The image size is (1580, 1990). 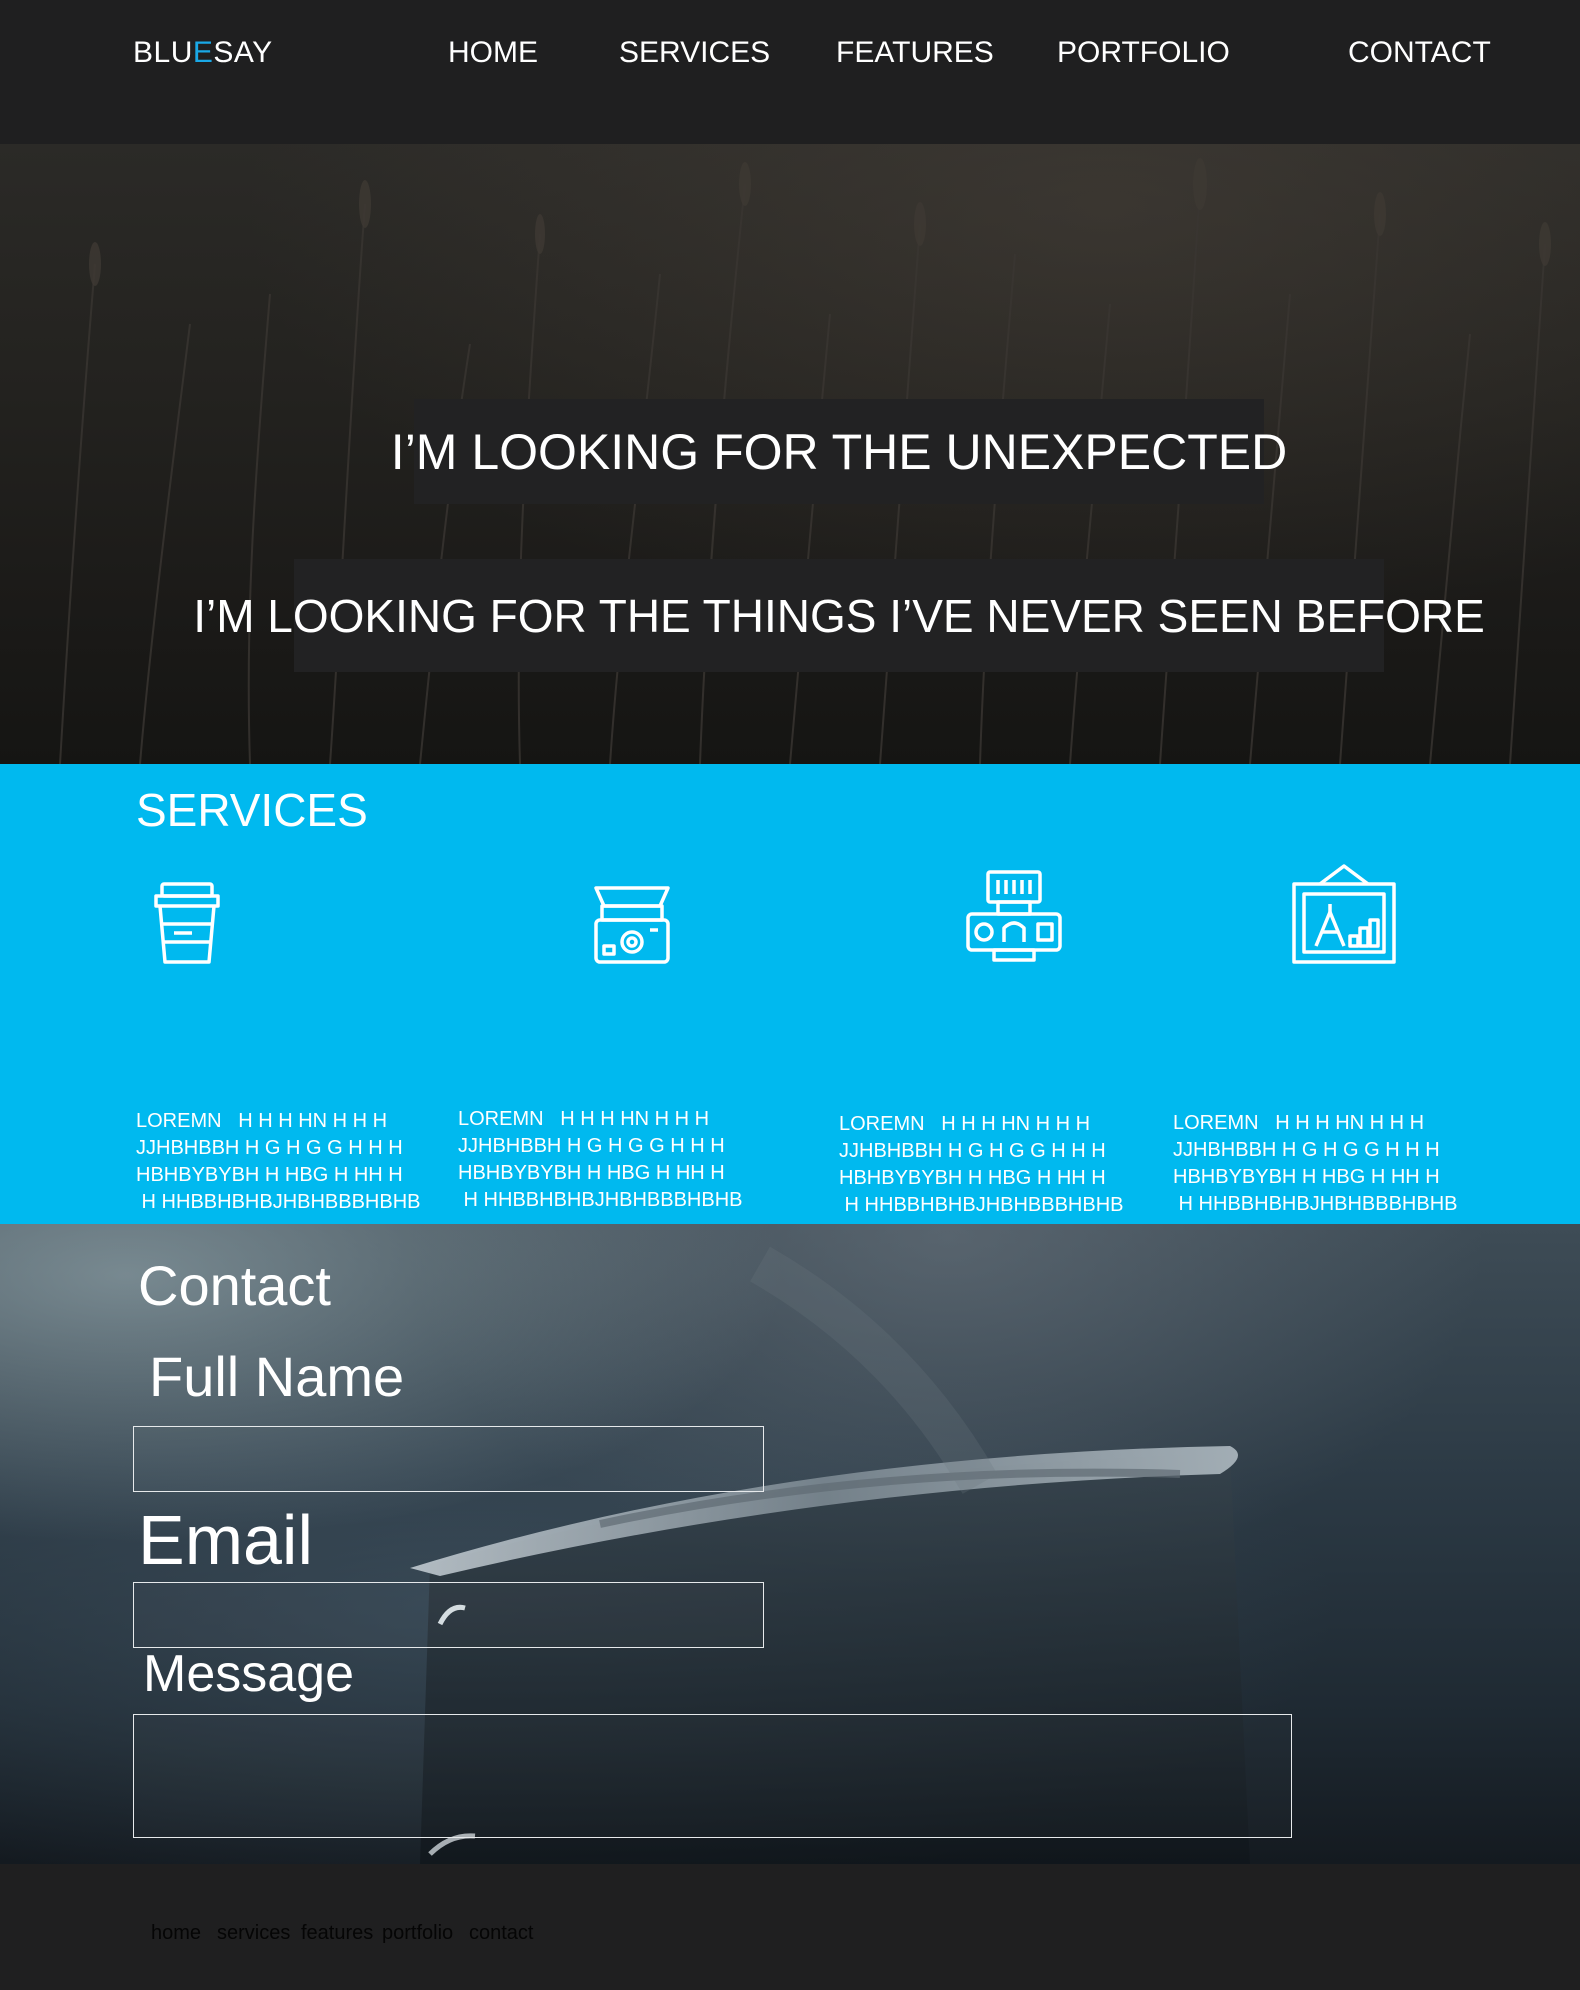 I want to click on footer-link-features: features, so click(x=337, y=1933).